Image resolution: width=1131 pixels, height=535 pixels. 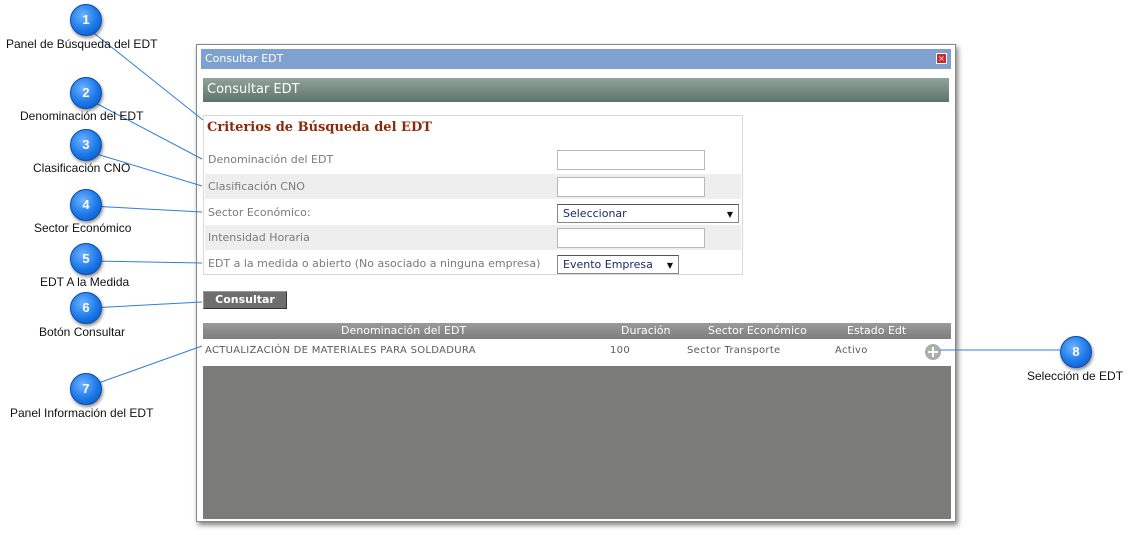 I want to click on sector-label: Sector Económico:, so click(x=259, y=212).